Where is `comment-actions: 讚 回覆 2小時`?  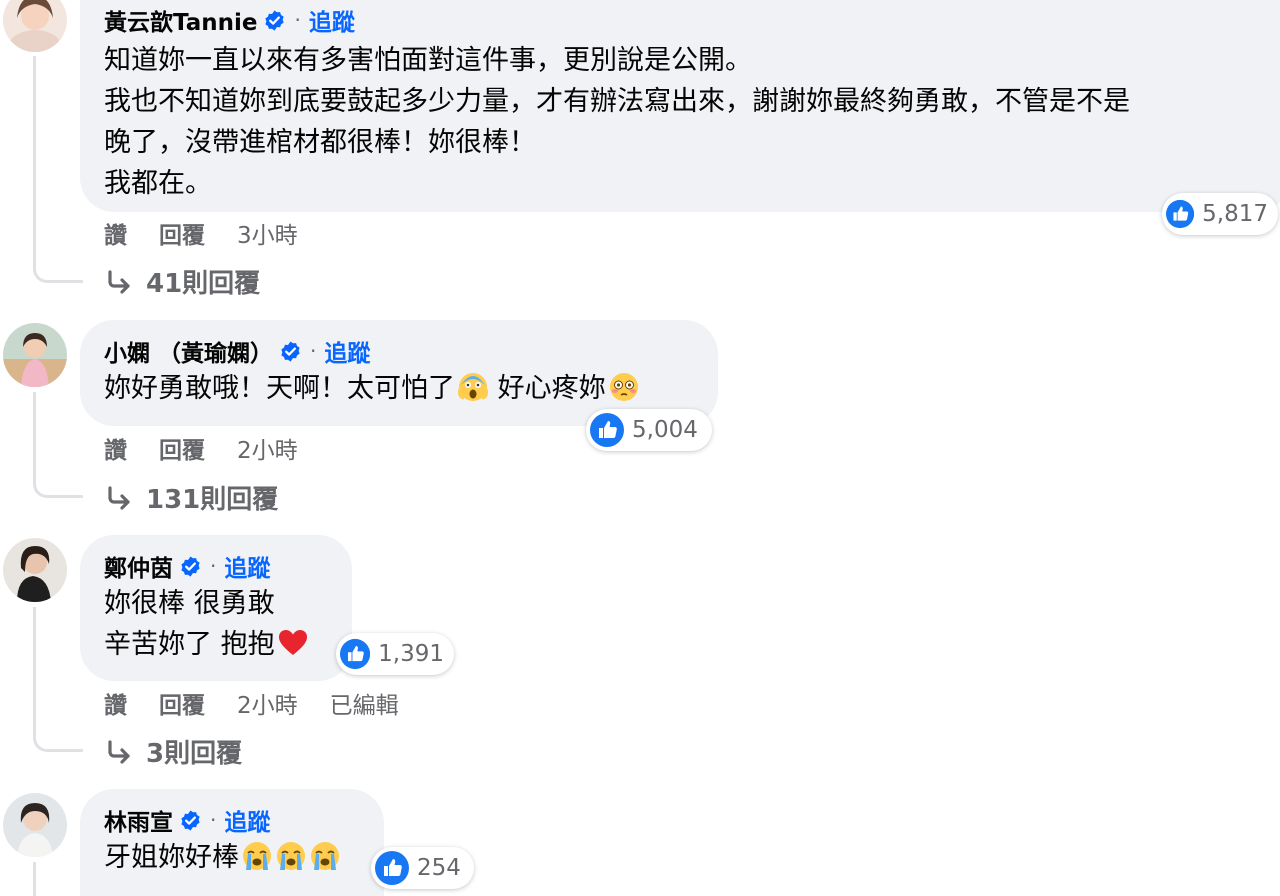 comment-actions: 讚 回覆 2小時 is located at coordinates (201, 448).